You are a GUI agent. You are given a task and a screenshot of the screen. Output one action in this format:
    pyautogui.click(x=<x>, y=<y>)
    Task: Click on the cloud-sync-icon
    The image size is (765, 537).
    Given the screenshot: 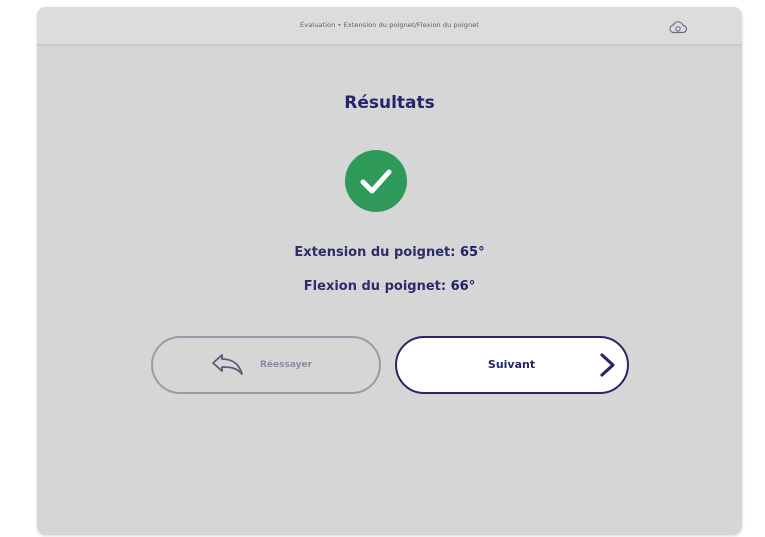 What is the action you would take?
    pyautogui.click(x=678, y=27)
    